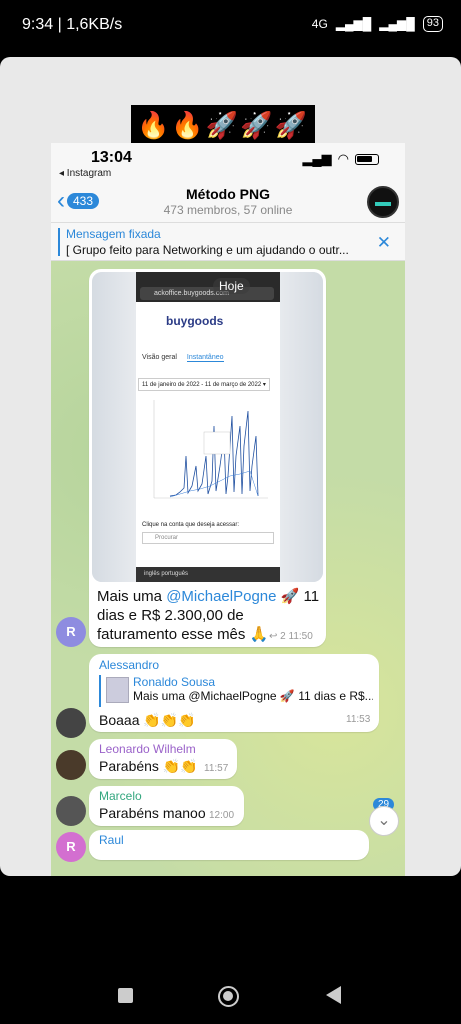 The height and width of the screenshot is (1024, 461). I want to click on signal-icon-2: ▂▄▆█, so click(397, 24).